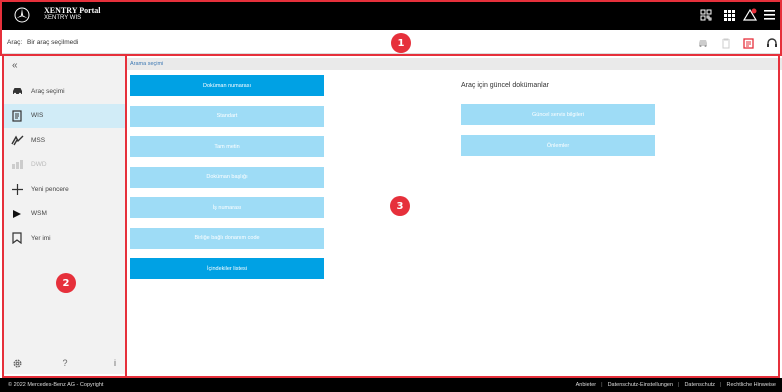 The width and height of the screenshot is (782, 392). Describe the element at coordinates (729, 15) in the screenshot. I see `grid-apps-icon` at that location.